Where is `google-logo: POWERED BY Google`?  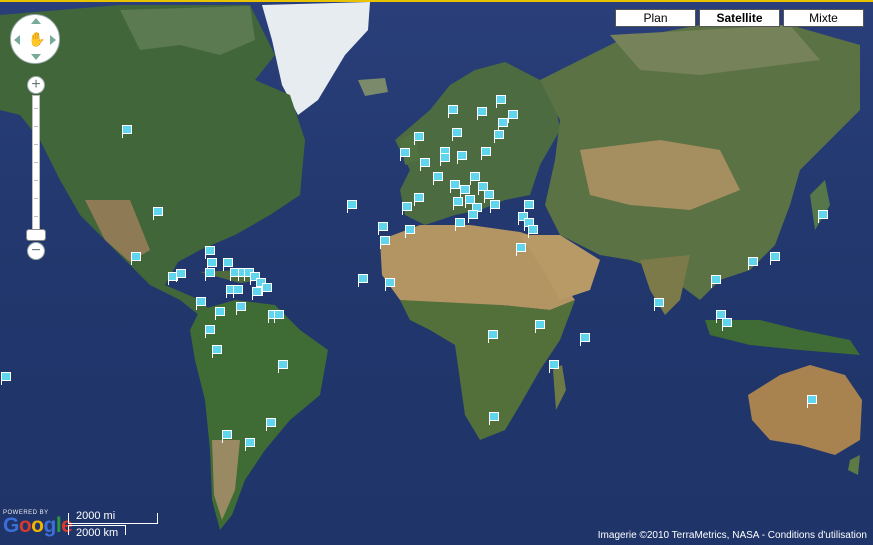 google-logo: POWERED BY Google is located at coordinates (38, 523).